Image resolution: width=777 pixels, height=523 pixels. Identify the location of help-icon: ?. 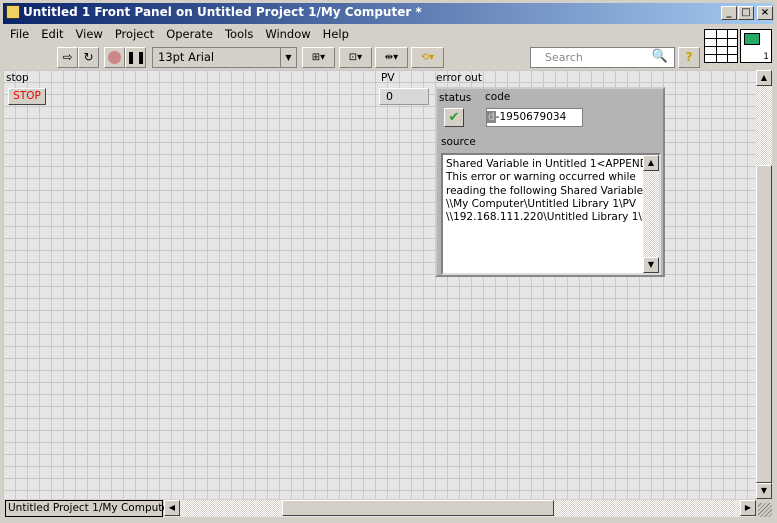
(689, 57).